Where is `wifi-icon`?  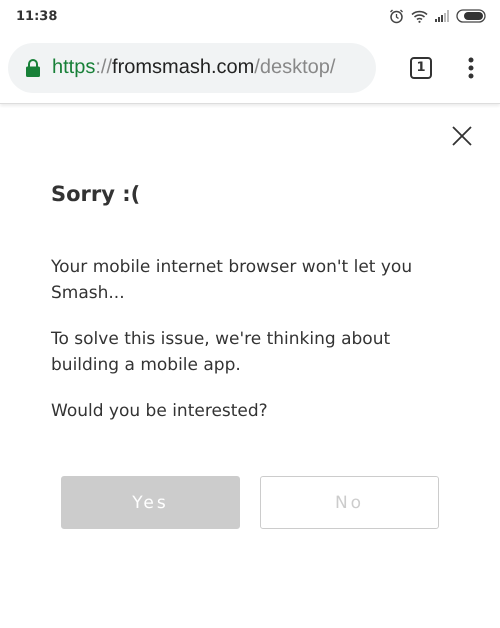
wifi-icon is located at coordinates (419, 16).